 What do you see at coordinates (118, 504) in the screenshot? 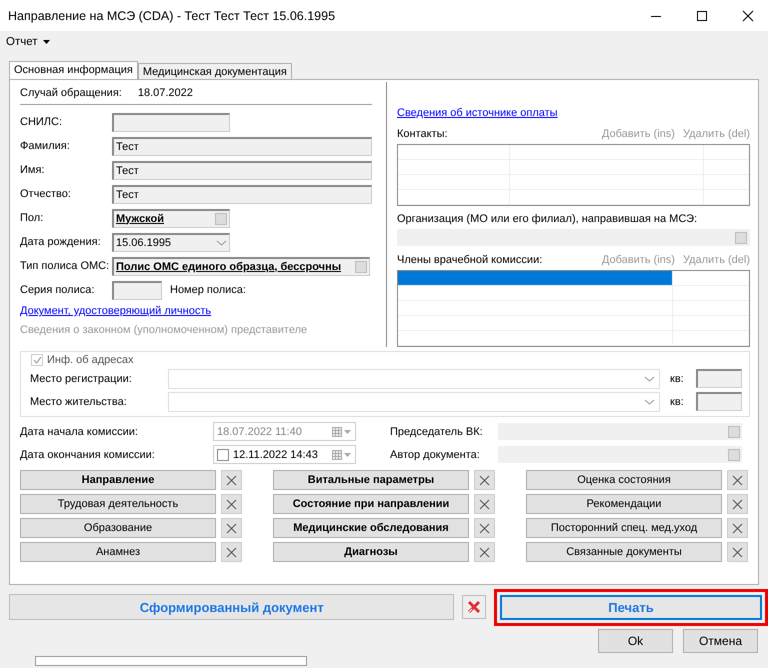
I see `section-button: Трудовая деятельность` at bounding box center [118, 504].